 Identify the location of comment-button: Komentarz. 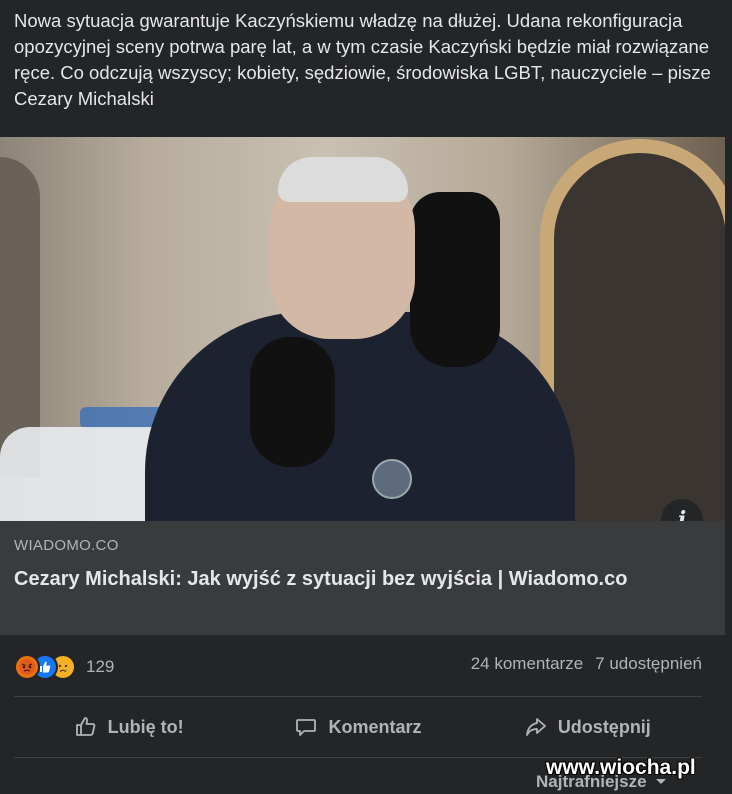
(357, 727).